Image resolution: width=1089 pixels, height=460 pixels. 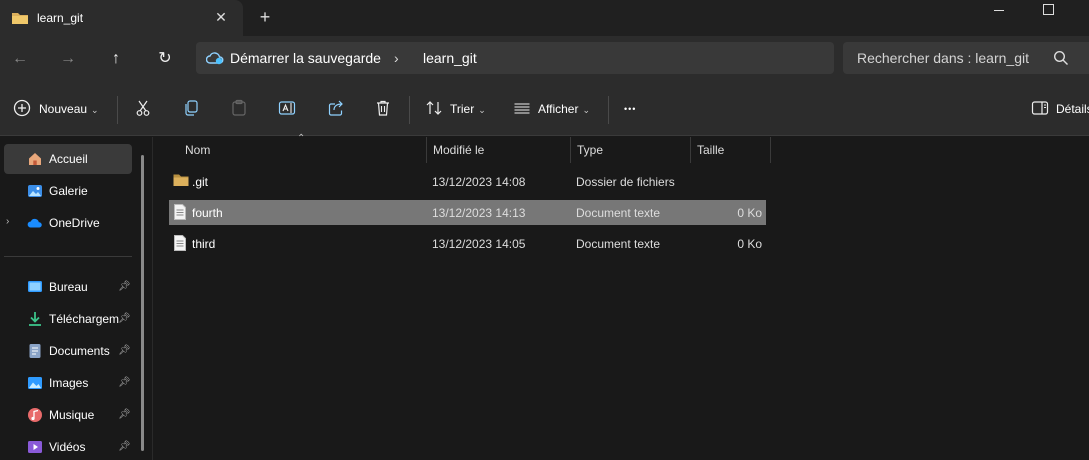 What do you see at coordinates (630, 150) in the screenshot?
I see `column-header-type: Type` at bounding box center [630, 150].